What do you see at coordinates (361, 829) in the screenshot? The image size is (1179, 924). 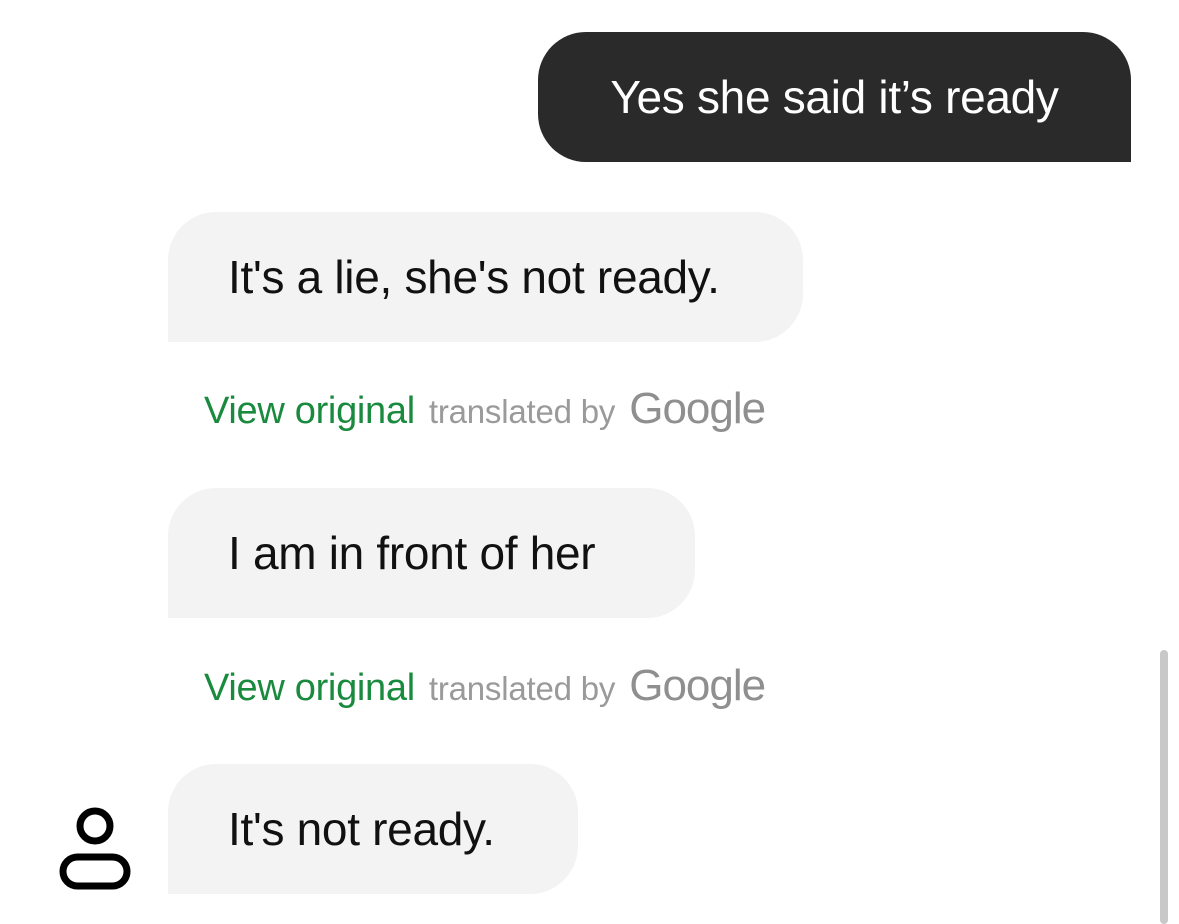 I see `message-text: It's not ready.` at bounding box center [361, 829].